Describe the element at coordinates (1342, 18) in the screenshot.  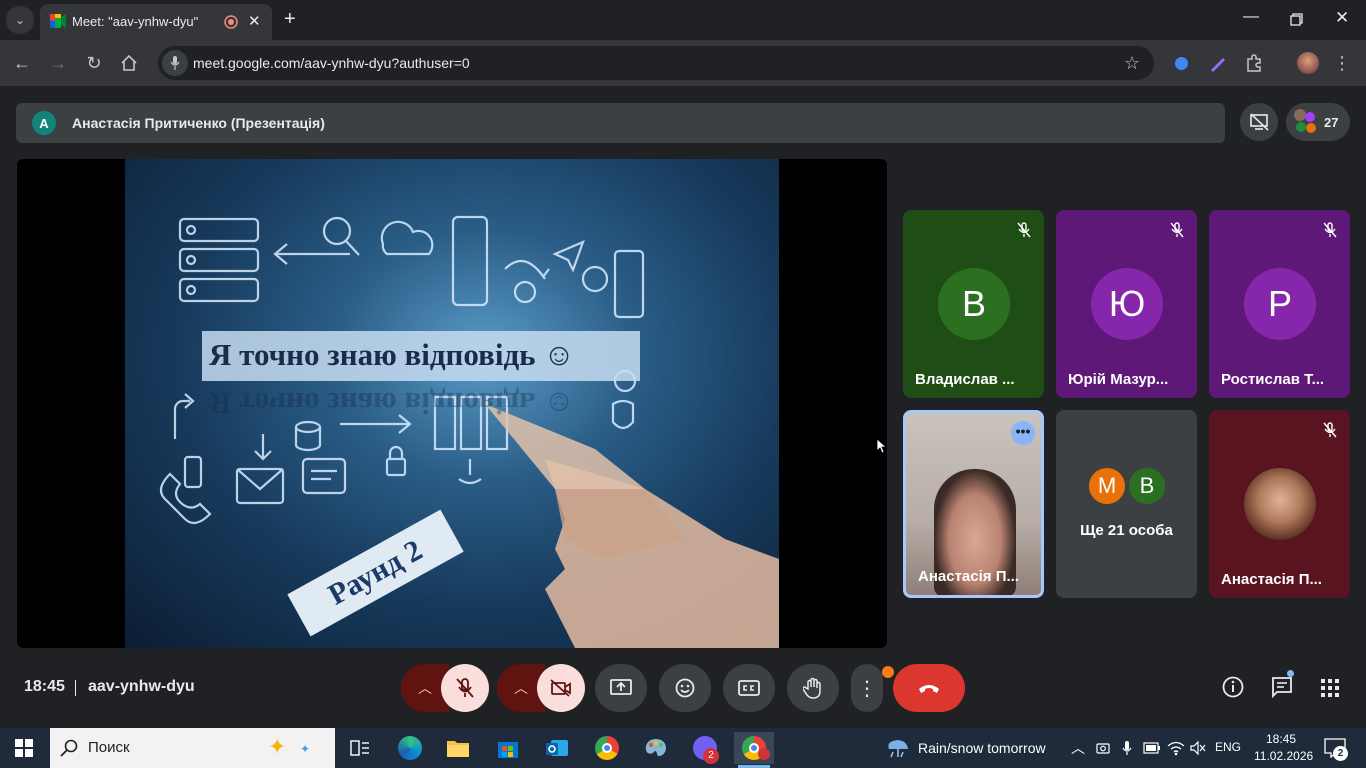
I see `close-window-icon: ✕` at that location.